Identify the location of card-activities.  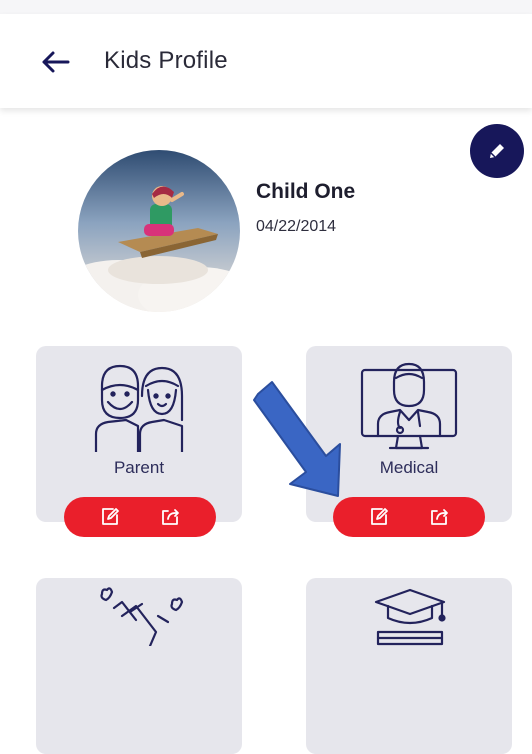
(139, 666).